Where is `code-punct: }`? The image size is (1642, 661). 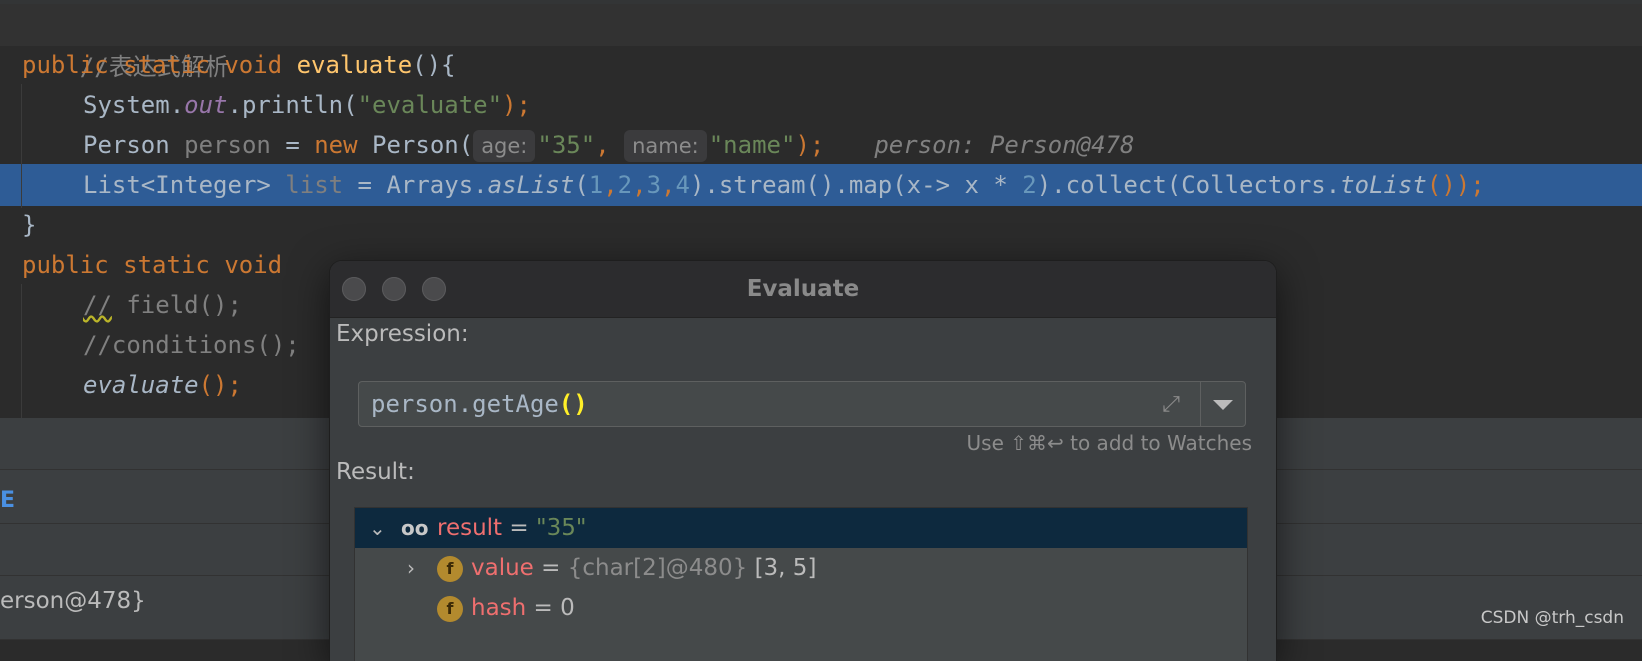 code-punct: } is located at coordinates (29, 225).